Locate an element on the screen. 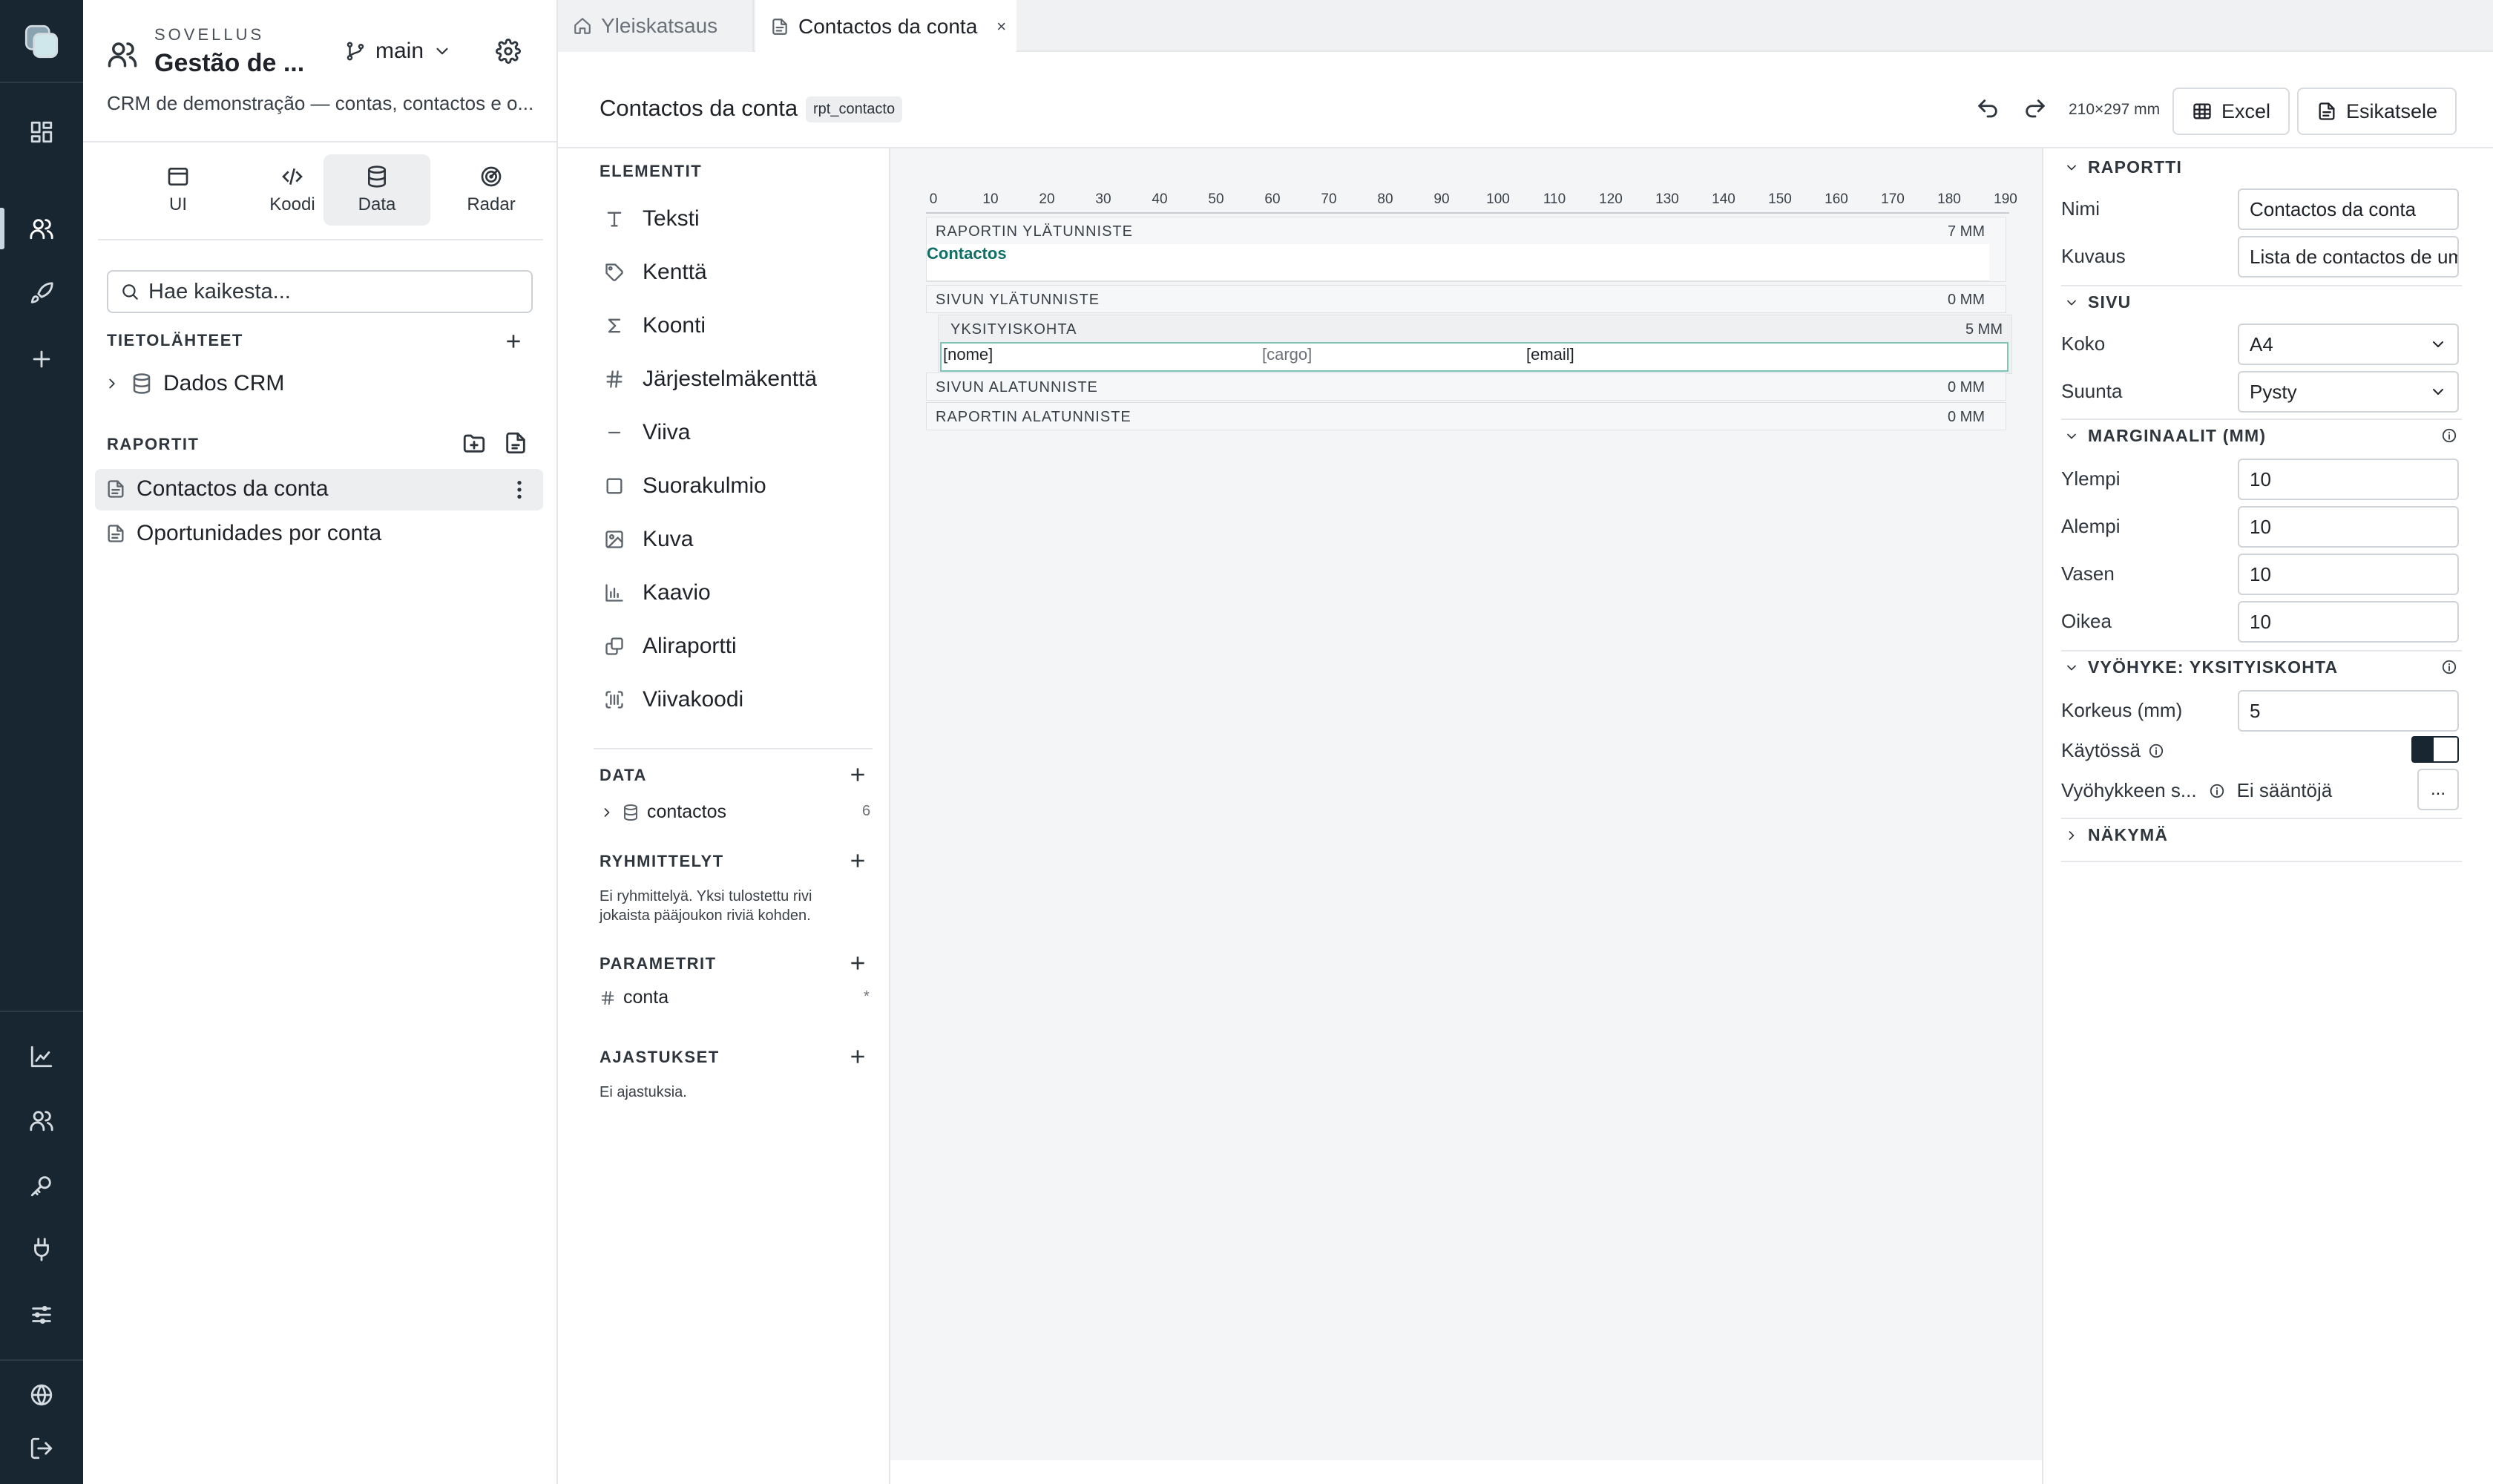 The width and height of the screenshot is (2493, 1484). section-margins-header: MARGINAALIT (MM) is located at coordinates (2165, 436).